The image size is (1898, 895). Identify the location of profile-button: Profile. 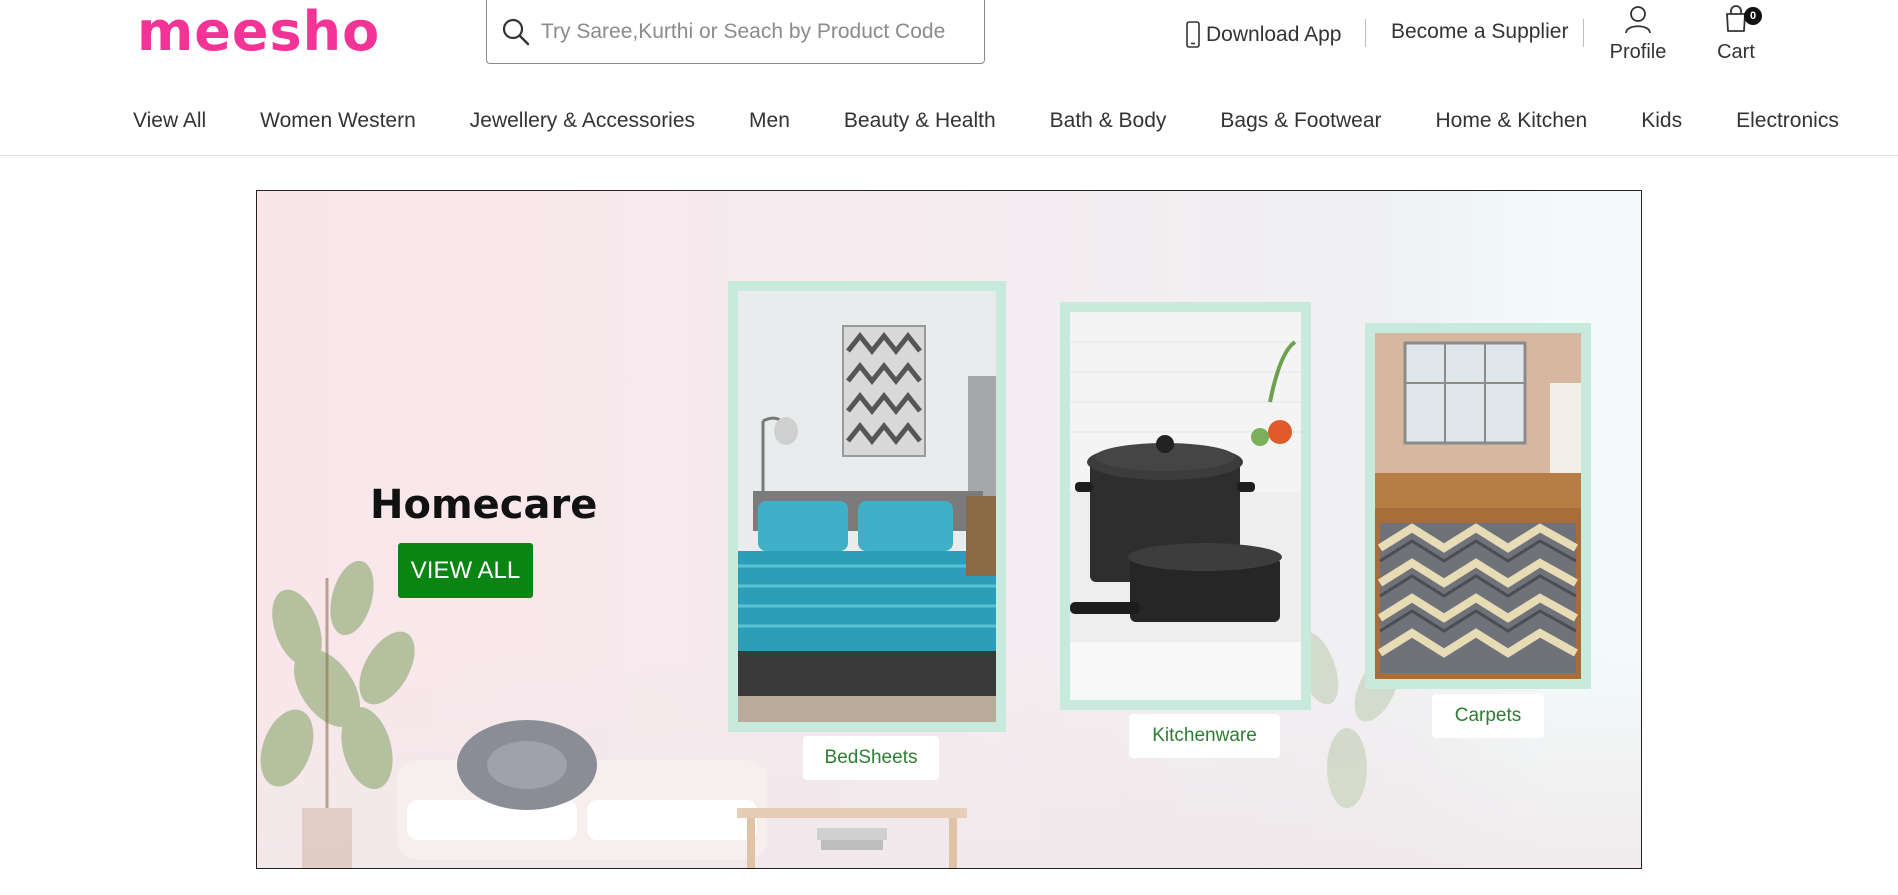
(1638, 34).